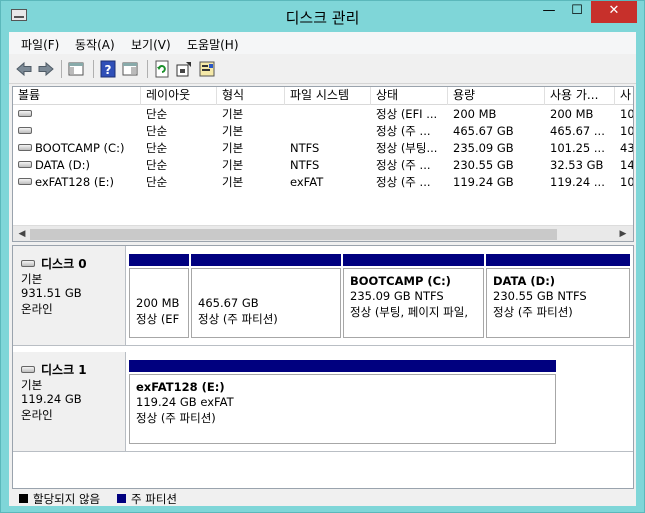 This screenshot has height=513, width=645. What do you see at coordinates (577, 165) in the screenshot?
I see `cell-free-space: 32.53 GB` at bounding box center [577, 165].